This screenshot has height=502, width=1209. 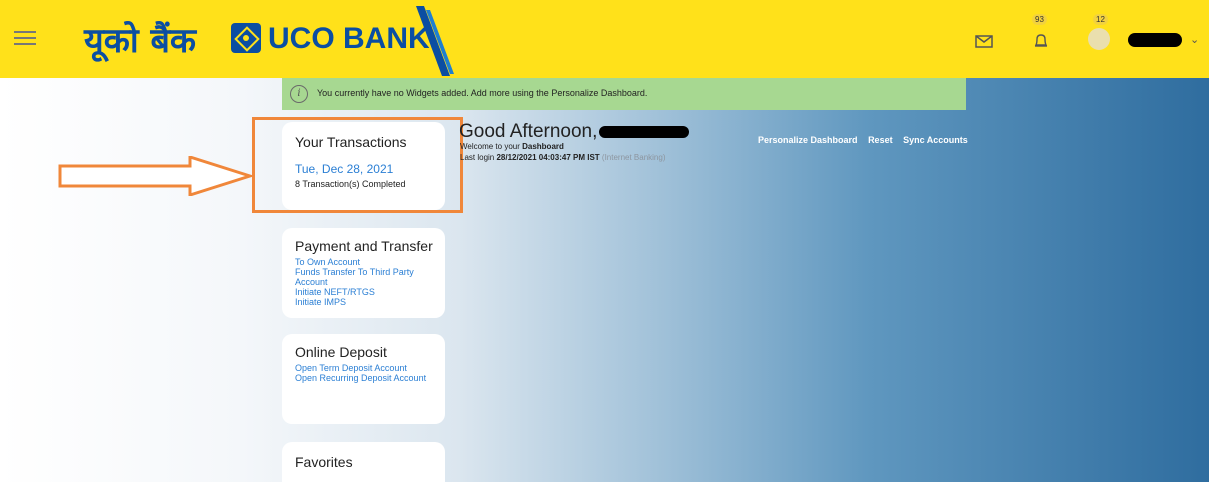 I want to click on notification-badge: 93, so click(x=1039, y=19).